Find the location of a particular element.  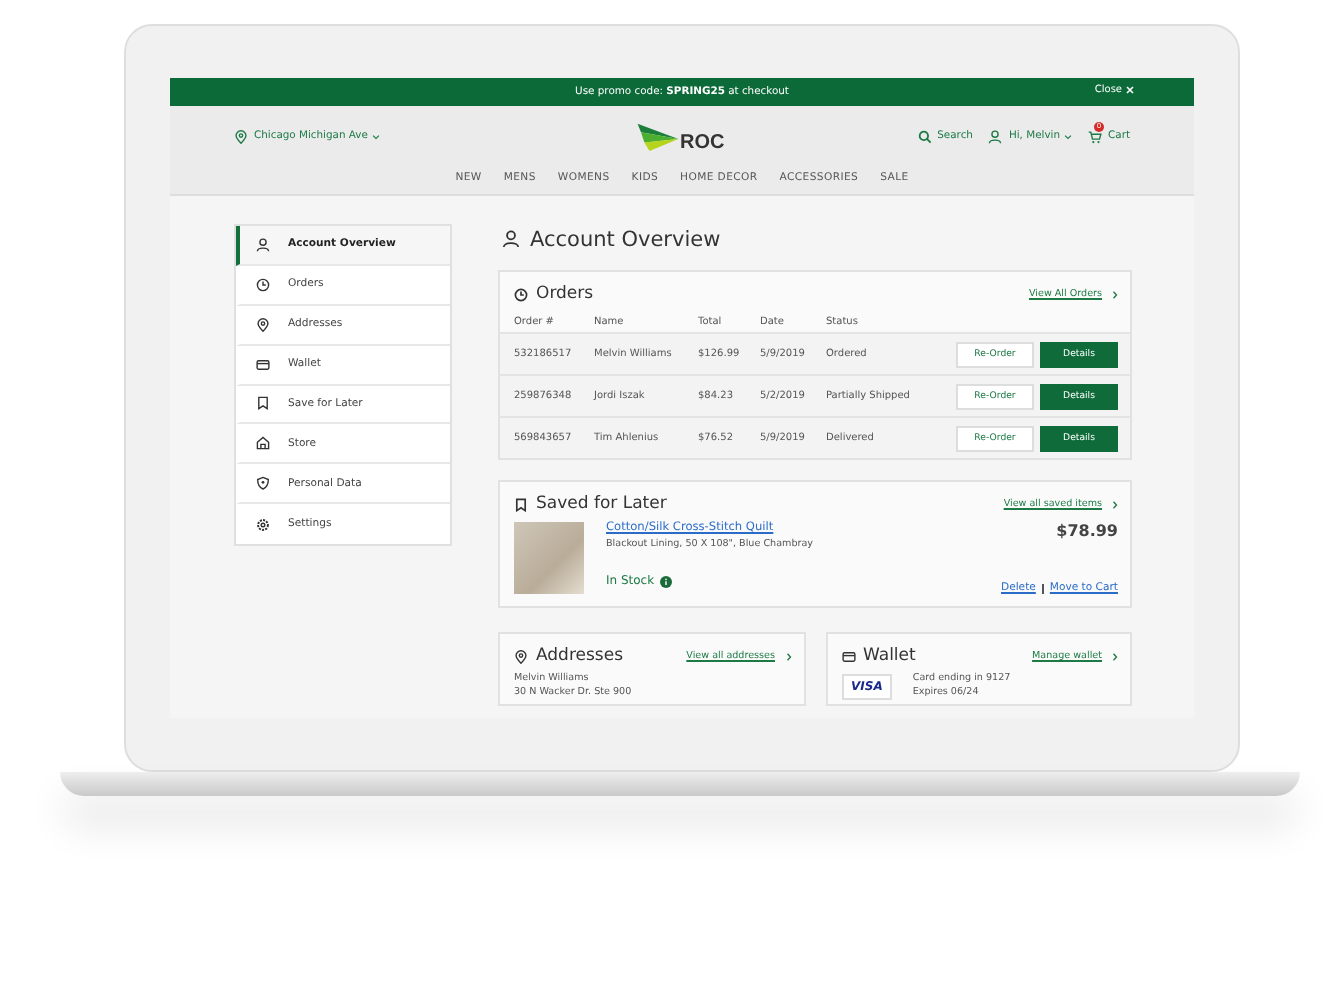

logo-text: ROC is located at coordinates (702, 143).